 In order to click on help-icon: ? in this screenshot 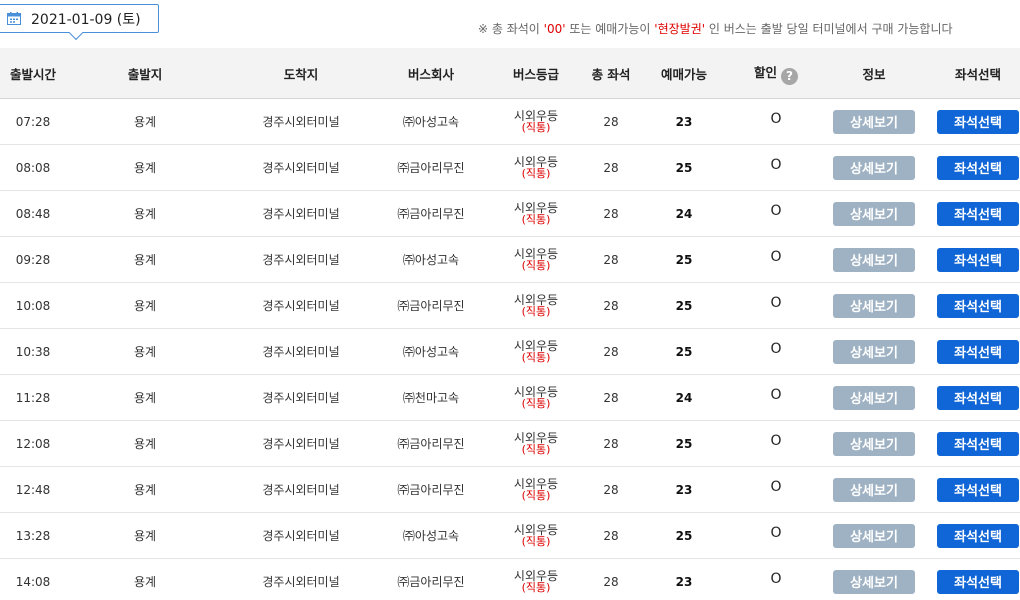, I will do `click(789, 76)`.